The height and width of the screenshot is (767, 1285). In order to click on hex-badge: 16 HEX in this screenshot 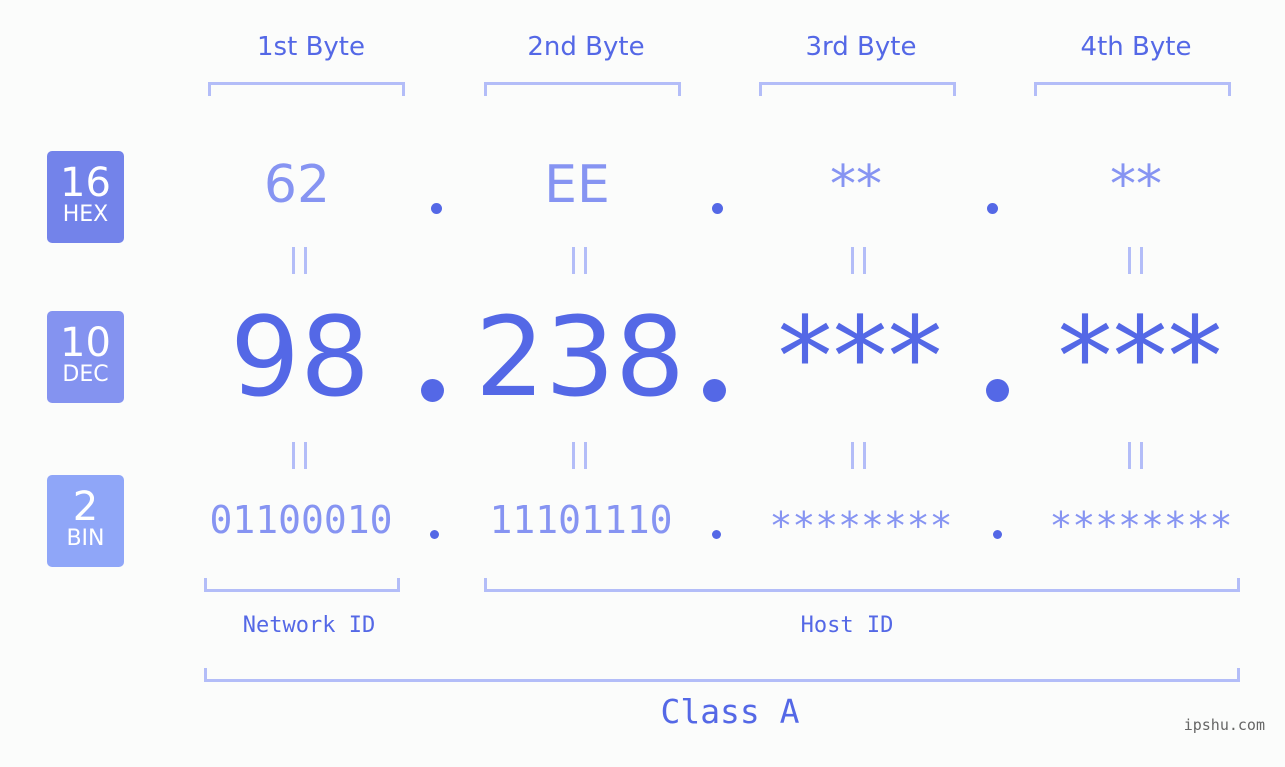, I will do `click(85, 197)`.